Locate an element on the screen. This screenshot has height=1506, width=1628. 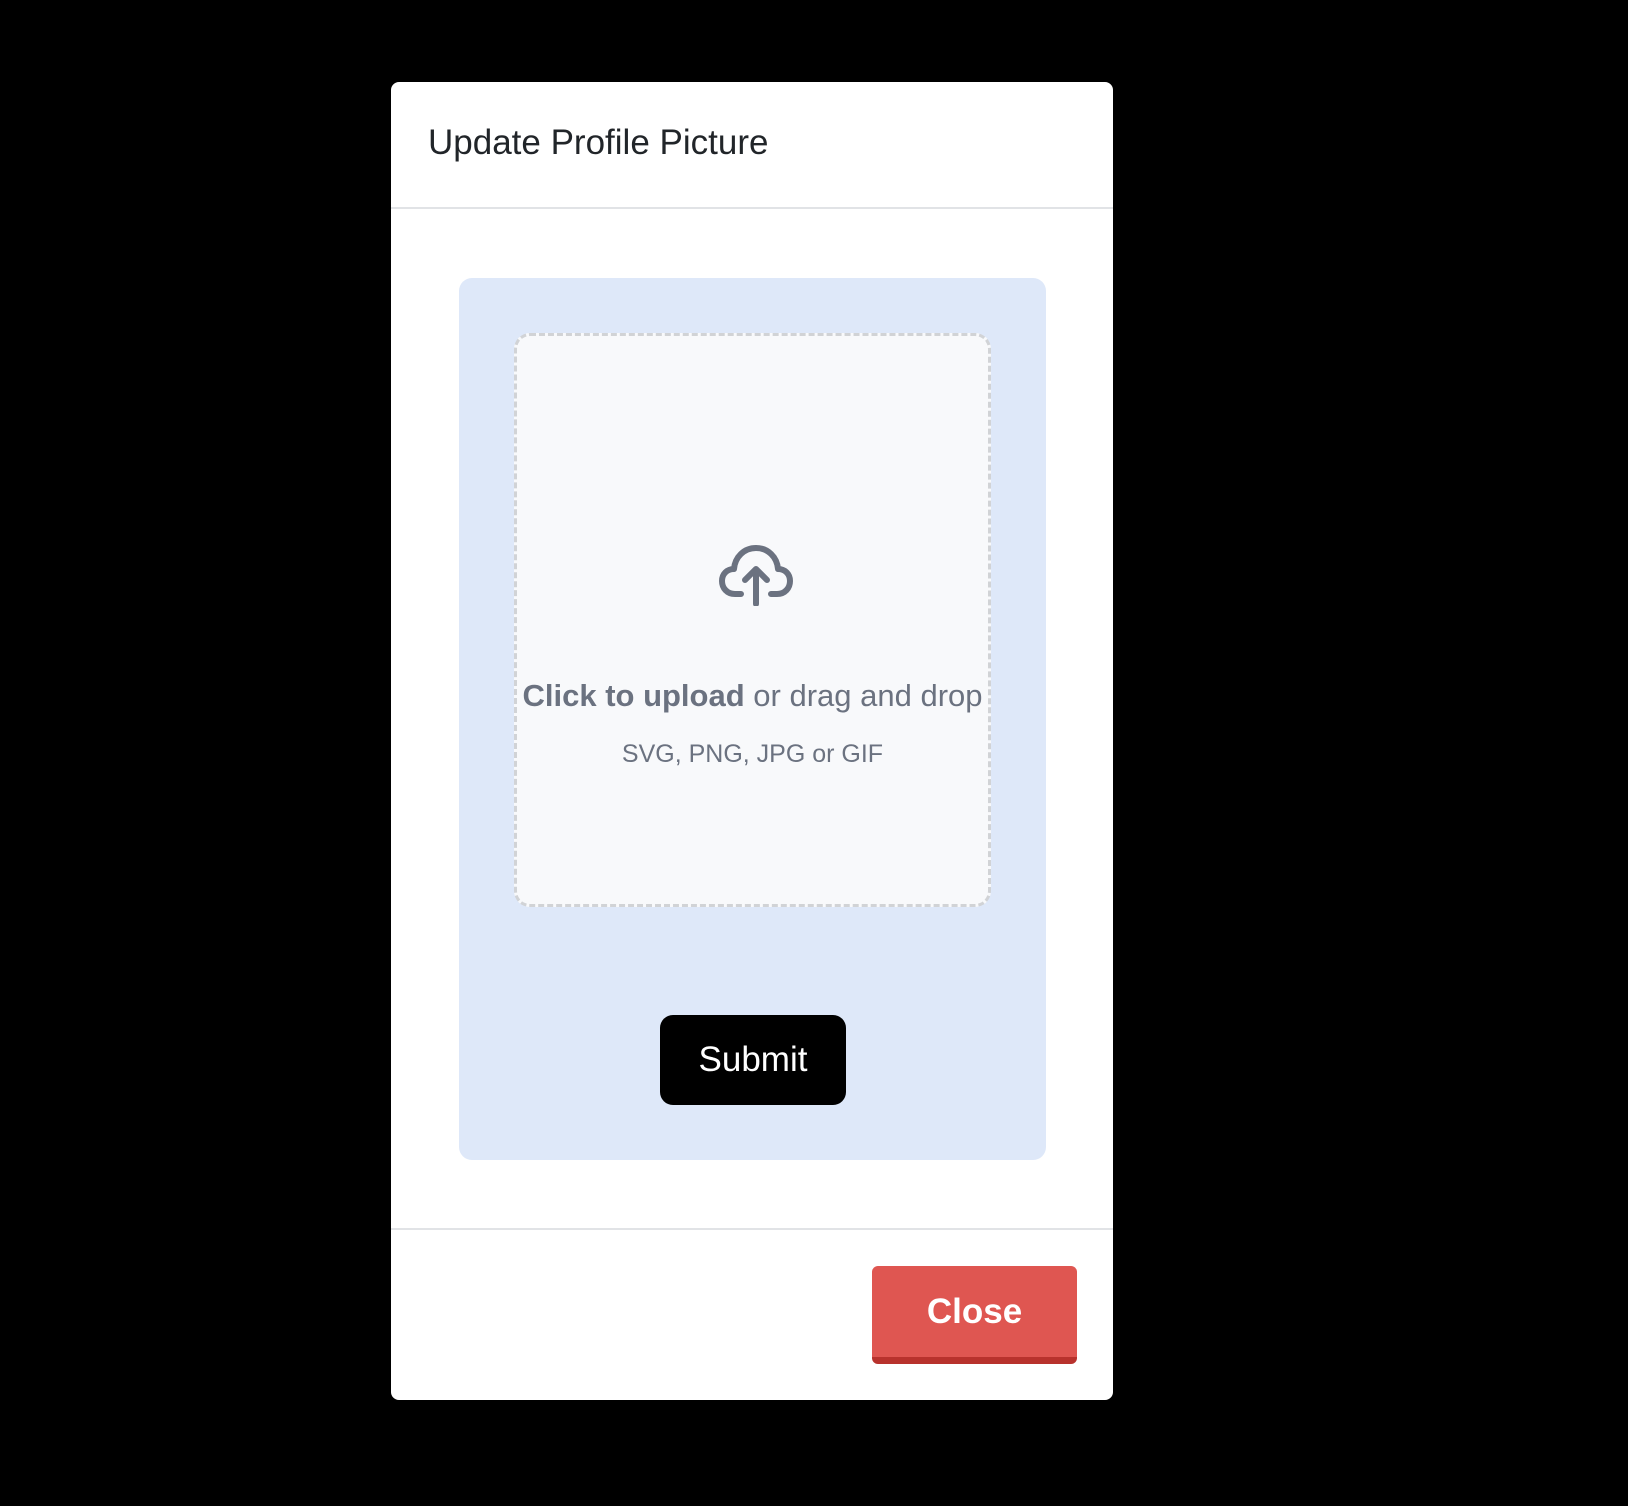
accepted-formats-text: SVG, PNG, JPG or GIF is located at coordinates (752, 754).